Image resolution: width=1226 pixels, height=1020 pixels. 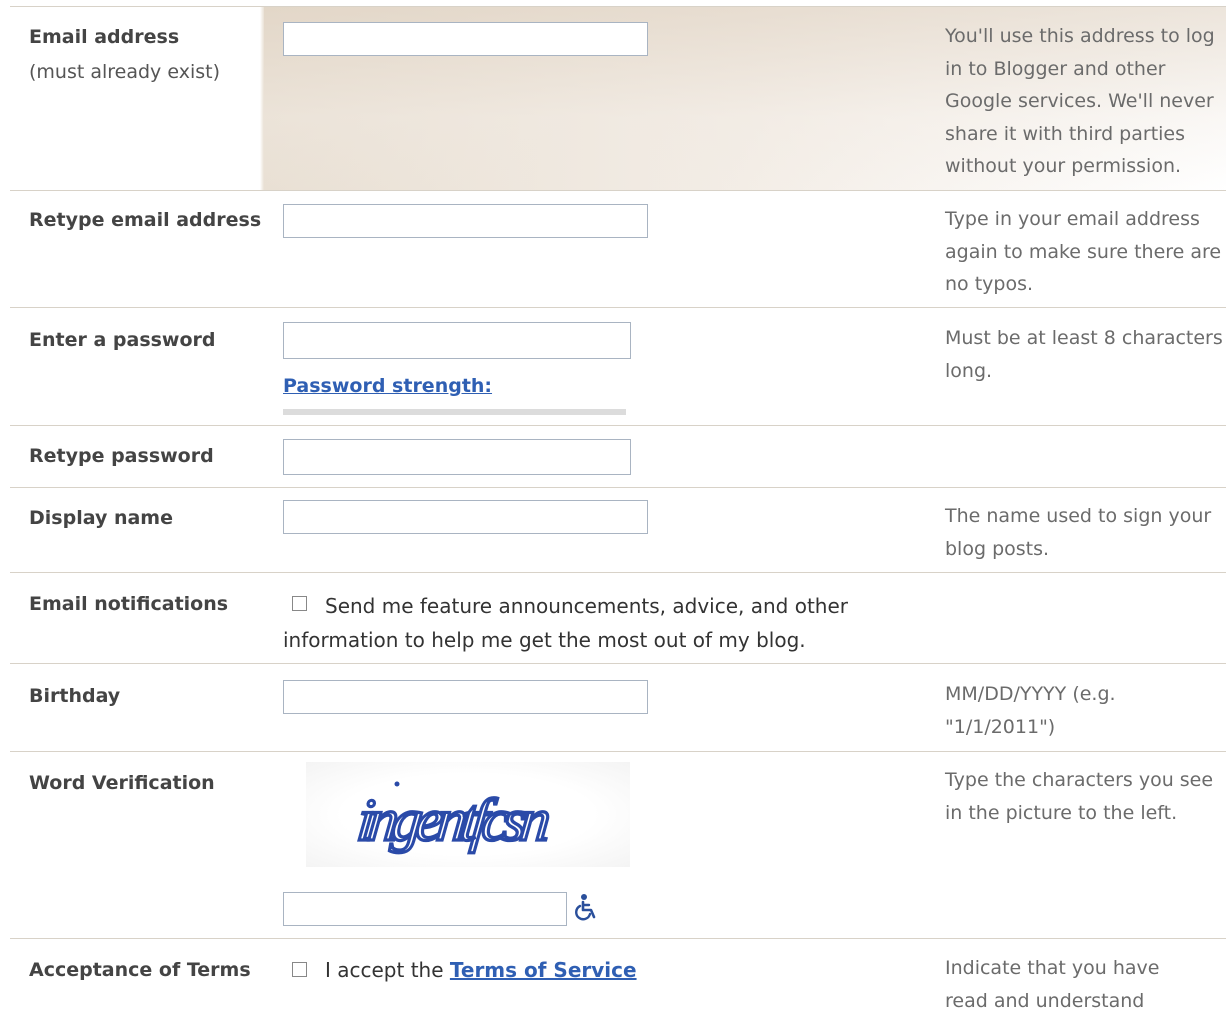 I want to click on birthday-label: Birthday, so click(x=75, y=696).